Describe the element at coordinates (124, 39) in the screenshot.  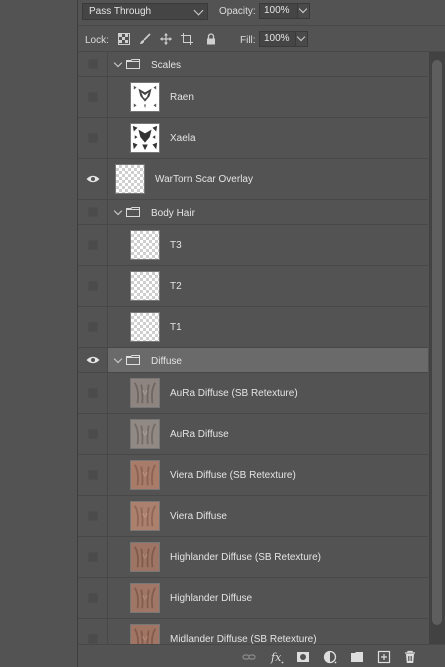
I see `lock-transparent-pixels-icon` at that location.